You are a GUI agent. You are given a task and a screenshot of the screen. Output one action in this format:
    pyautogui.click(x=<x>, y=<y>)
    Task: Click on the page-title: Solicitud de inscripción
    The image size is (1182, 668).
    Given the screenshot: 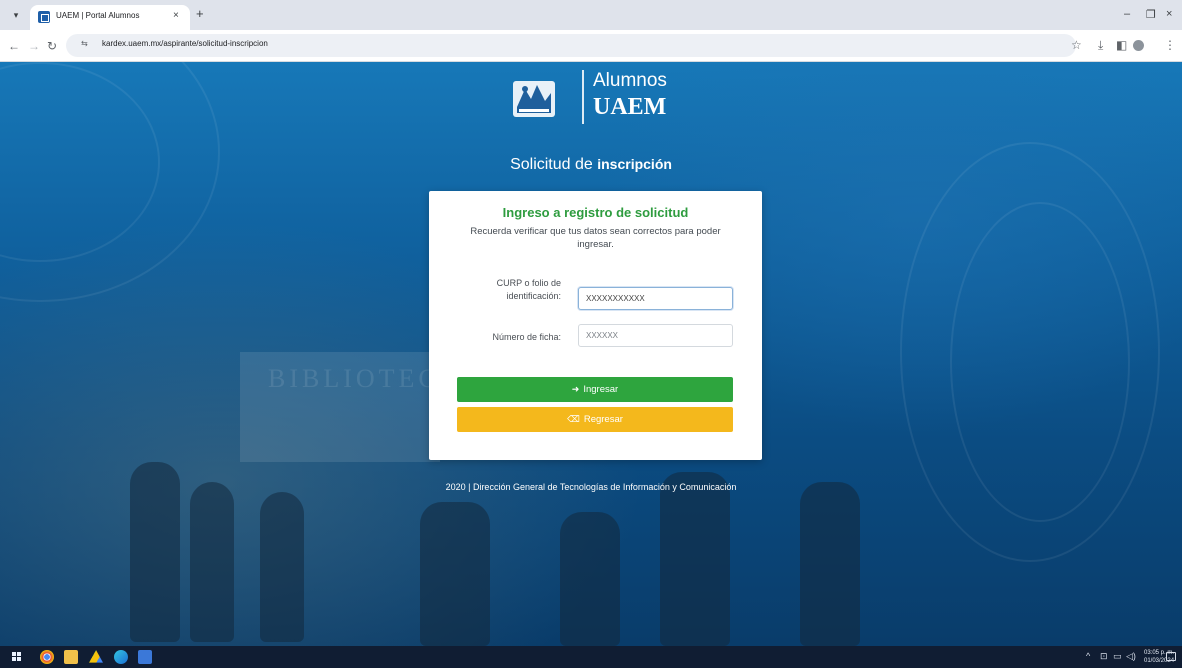 What is the action you would take?
    pyautogui.click(x=591, y=165)
    